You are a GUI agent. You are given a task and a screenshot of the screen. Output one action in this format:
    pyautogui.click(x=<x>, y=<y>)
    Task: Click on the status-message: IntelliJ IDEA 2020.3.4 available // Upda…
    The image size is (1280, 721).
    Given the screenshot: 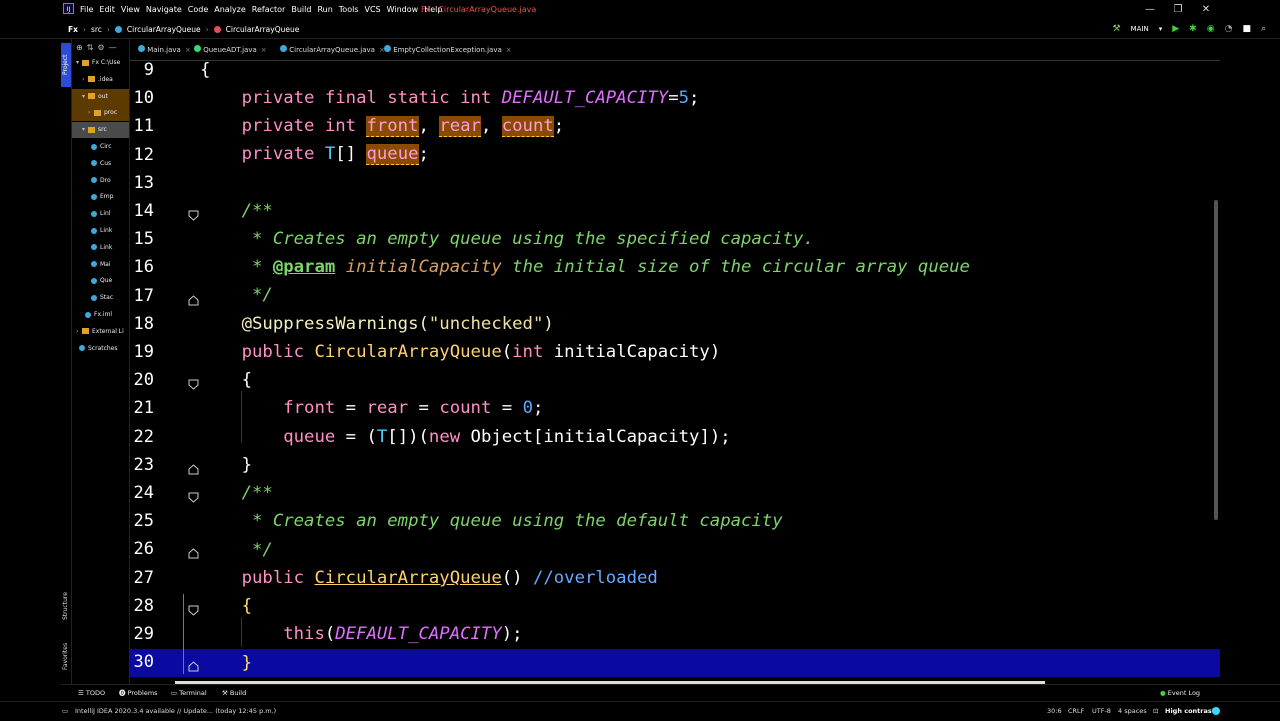 What is the action you would take?
    pyautogui.click(x=175, y=711)
    